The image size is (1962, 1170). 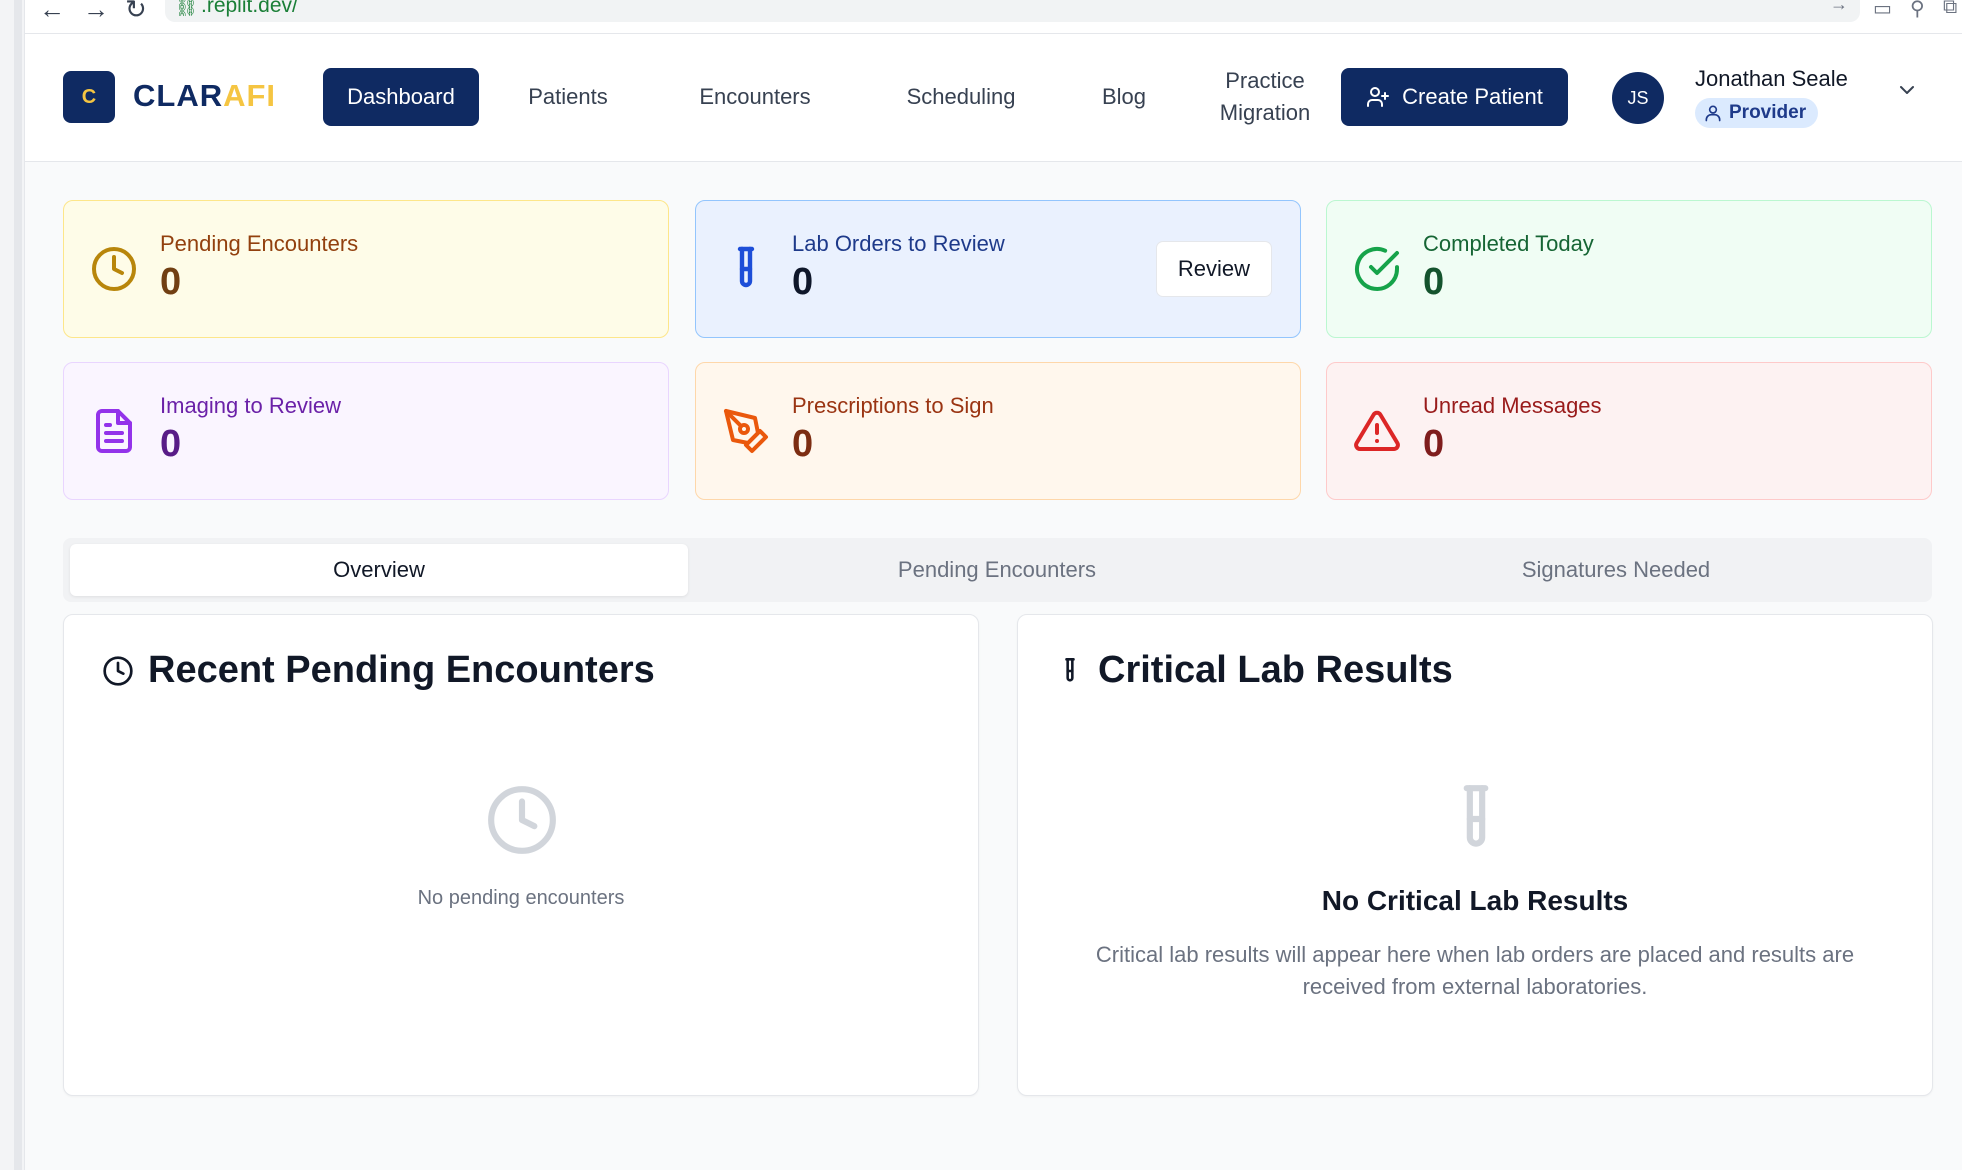 What do you see at coordinates (379, 570) in the screenshot?
I see `tab-overview: Overview` at bounding box center [379, 570].